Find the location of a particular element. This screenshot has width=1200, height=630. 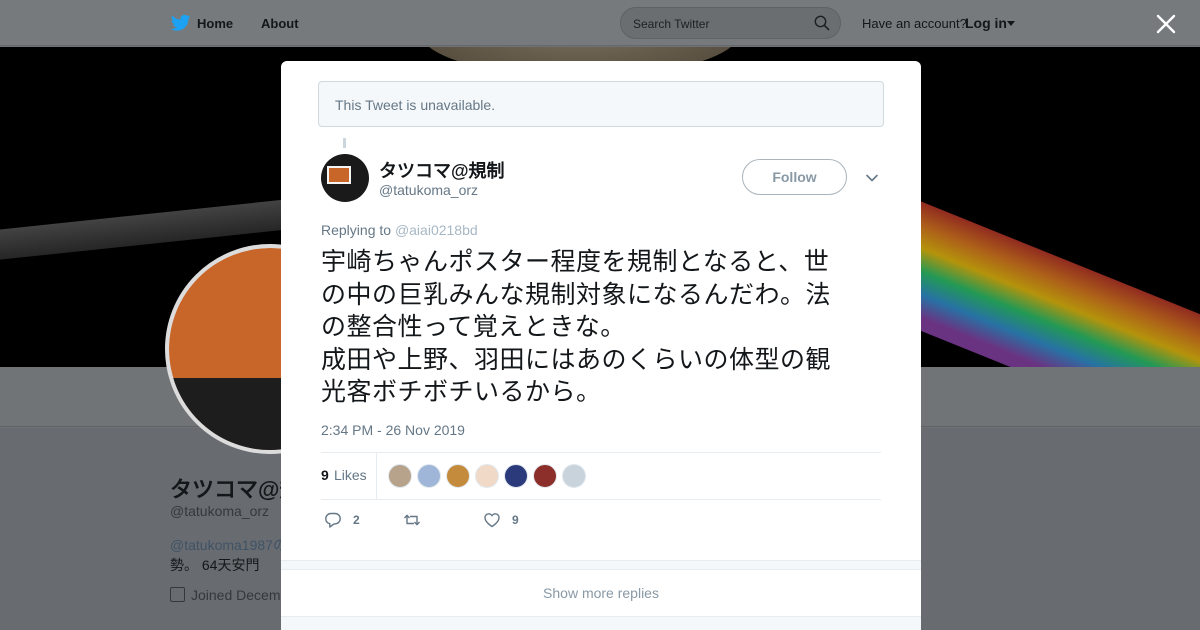

top-navigation-bar: Home About Have an account? Log in is located at coordinates (600, 23).